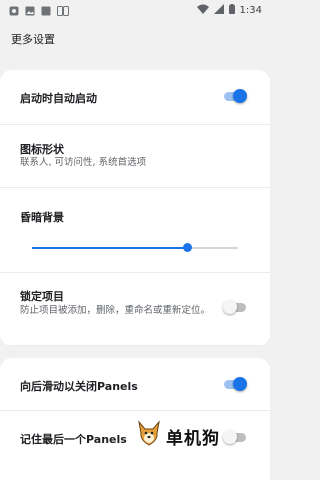 Image resolution: width=320 pixels, height=480 pixels. I want to click on status-right-icons: 1:34, so click(229, 10).